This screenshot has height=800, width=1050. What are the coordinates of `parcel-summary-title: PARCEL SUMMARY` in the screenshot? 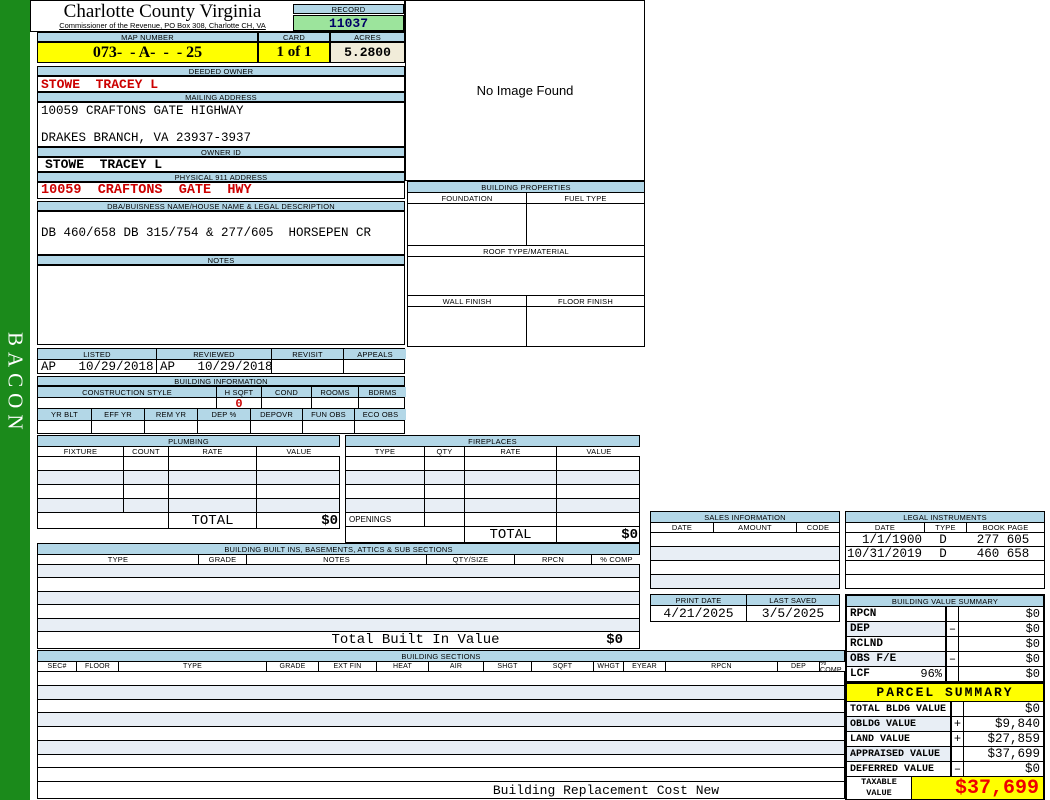 It's located at (945, 692).